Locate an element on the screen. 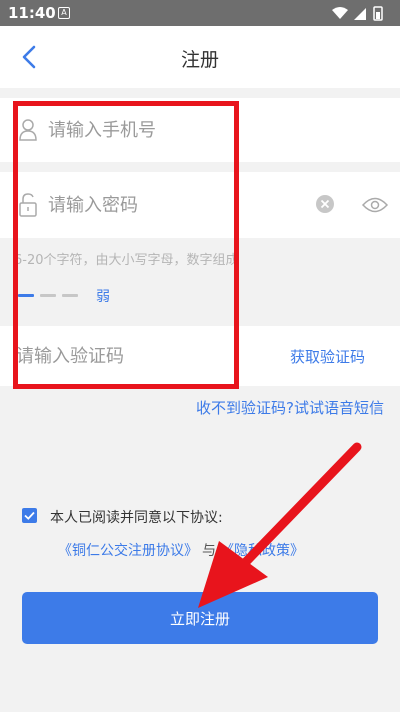  voice-code-link: 收不到验证码?试试语音短信 is located at coordinates (290, 407).